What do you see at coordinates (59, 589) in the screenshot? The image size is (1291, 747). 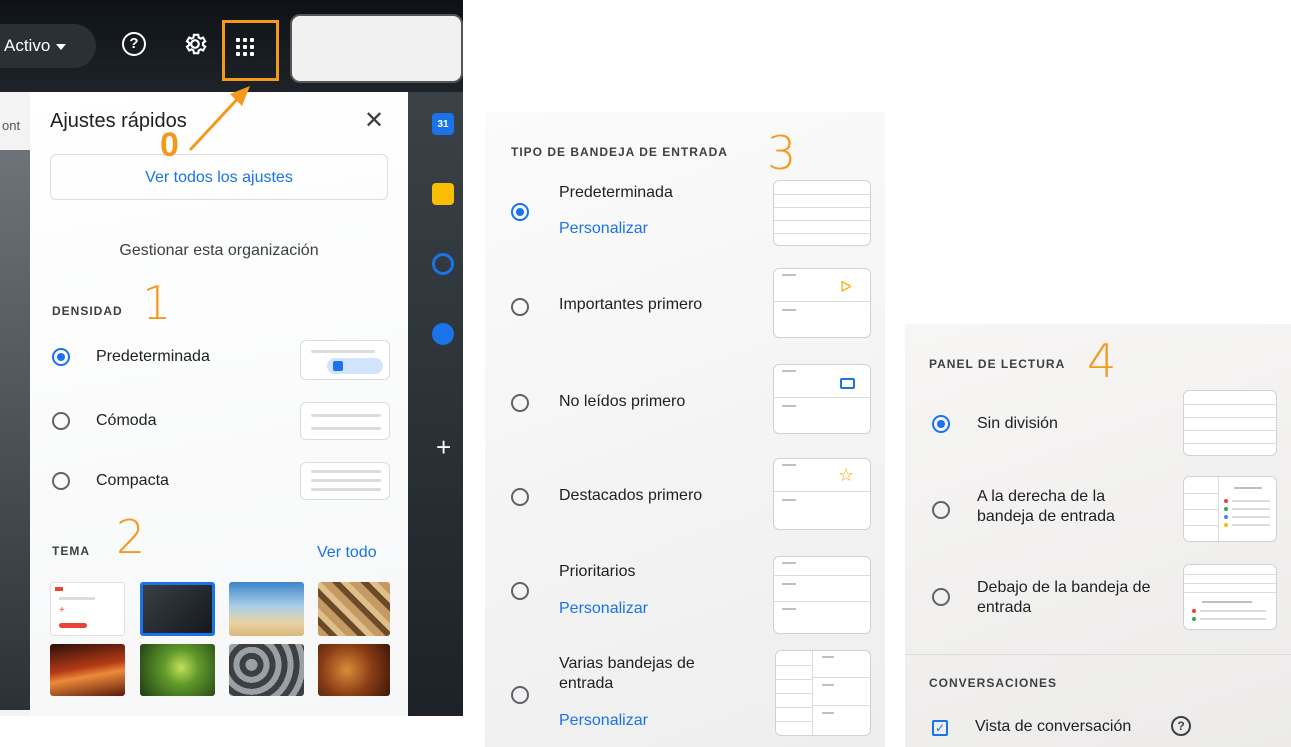 I see `gmail-logo-icon` at bounding box center [59, 589].